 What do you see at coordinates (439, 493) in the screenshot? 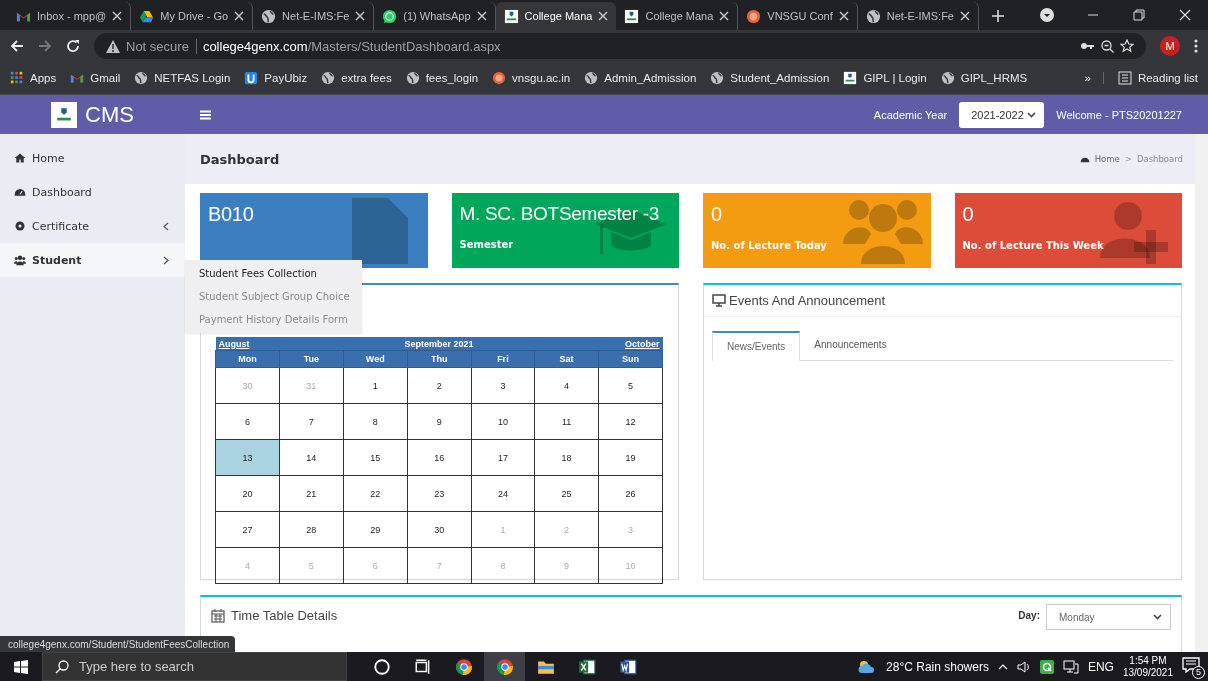
I see `calendar-day: 23` at bounding box center [439, 493].